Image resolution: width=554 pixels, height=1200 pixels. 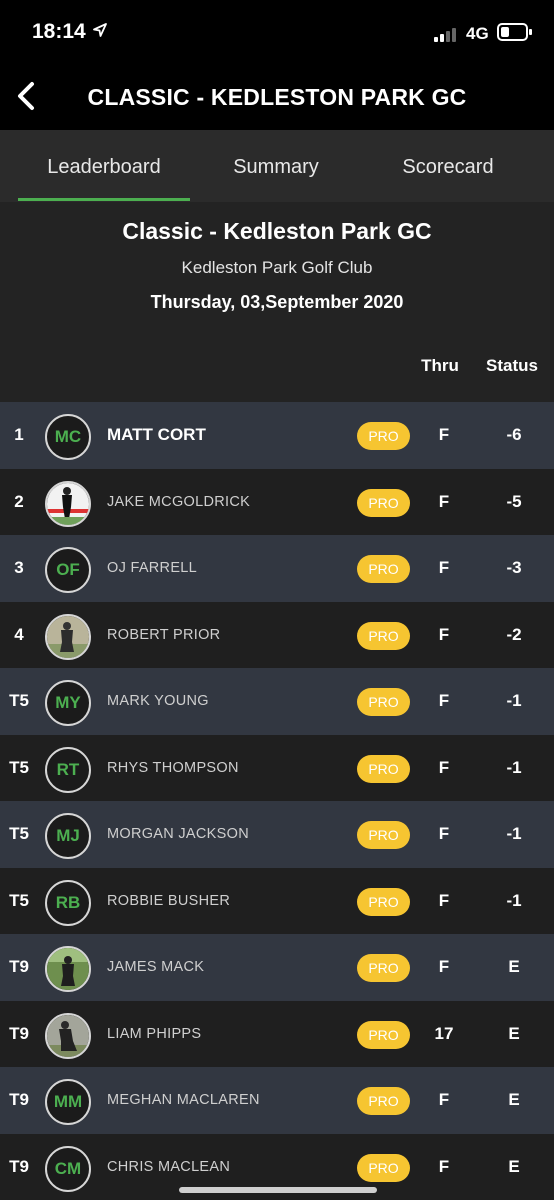 What do you see at coordinates (277, 31) in the screenshot?
I see `status-bar: 18:14 4G` at bounding box center [277, 31].